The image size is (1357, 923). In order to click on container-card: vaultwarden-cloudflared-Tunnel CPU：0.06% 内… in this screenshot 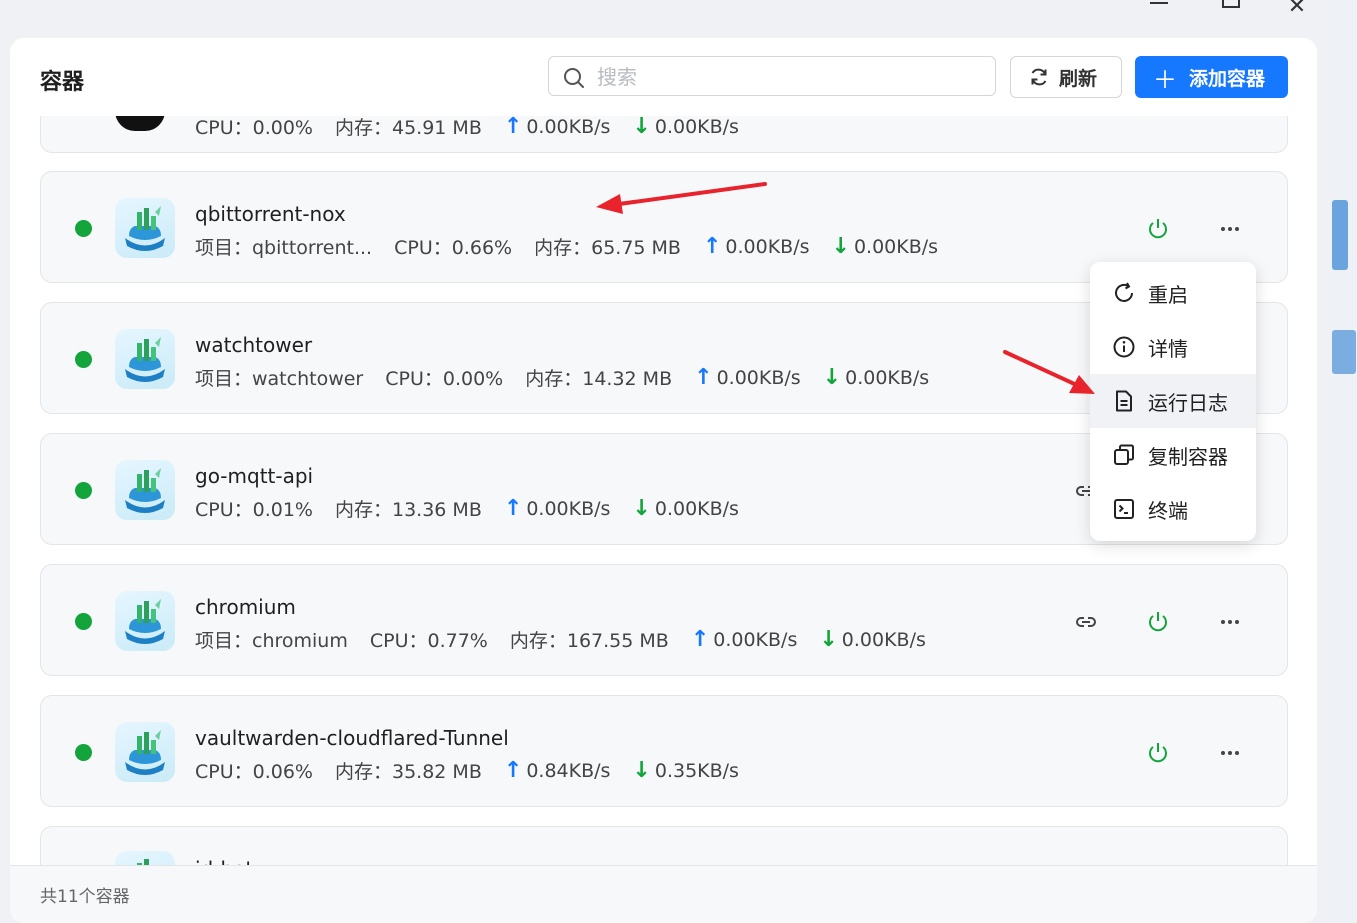, I will do `click(664, 751)`.